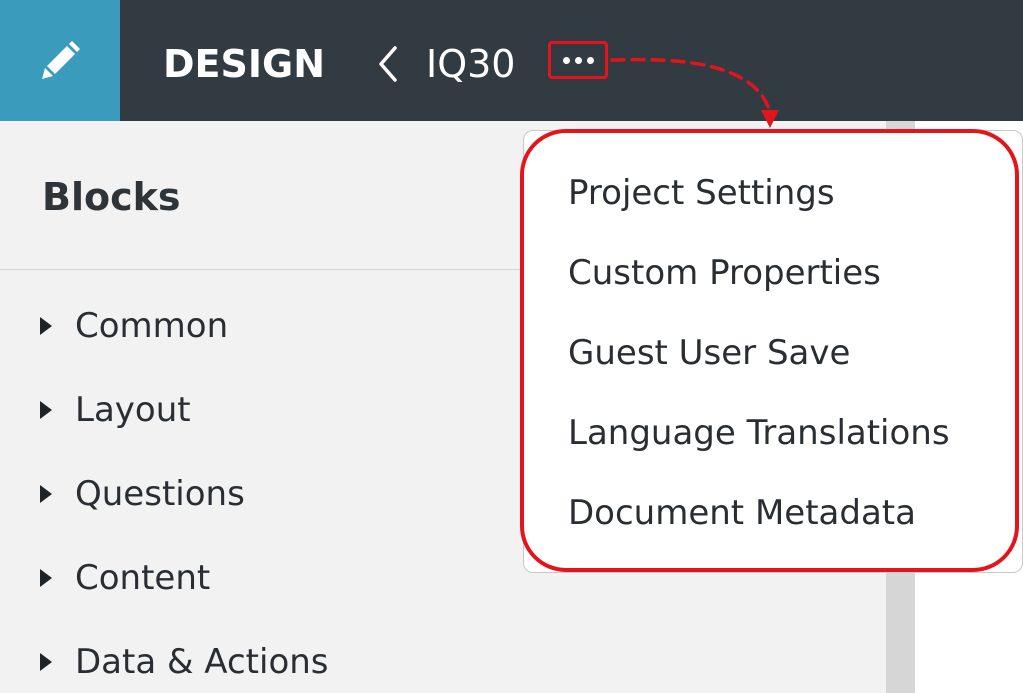 The height and width of the screenshot is (693, 1023). Describe the element at coordinates (111, 197) in the screenshot. I see `blocks-heading: Blocks` at that location.